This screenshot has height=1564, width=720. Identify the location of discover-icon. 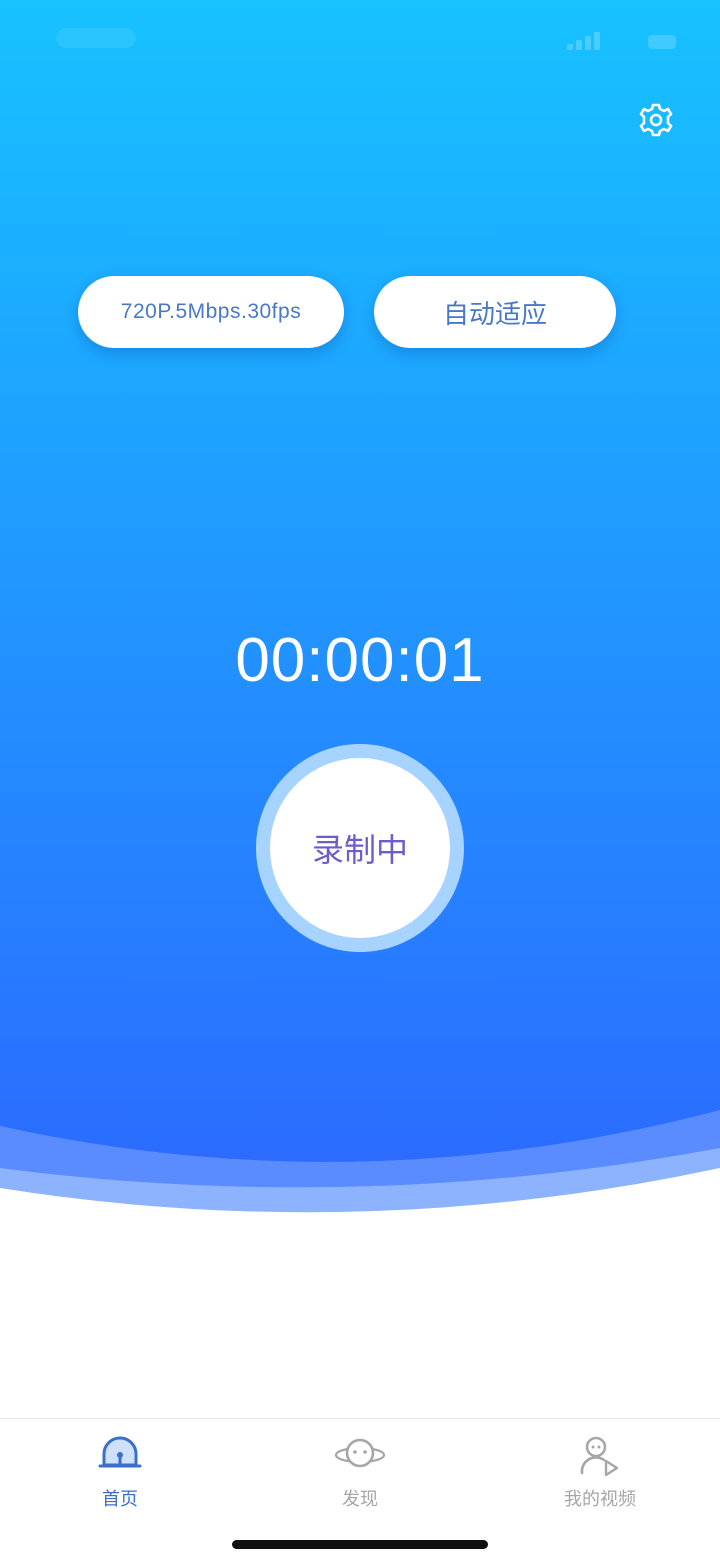
(360, 1453).